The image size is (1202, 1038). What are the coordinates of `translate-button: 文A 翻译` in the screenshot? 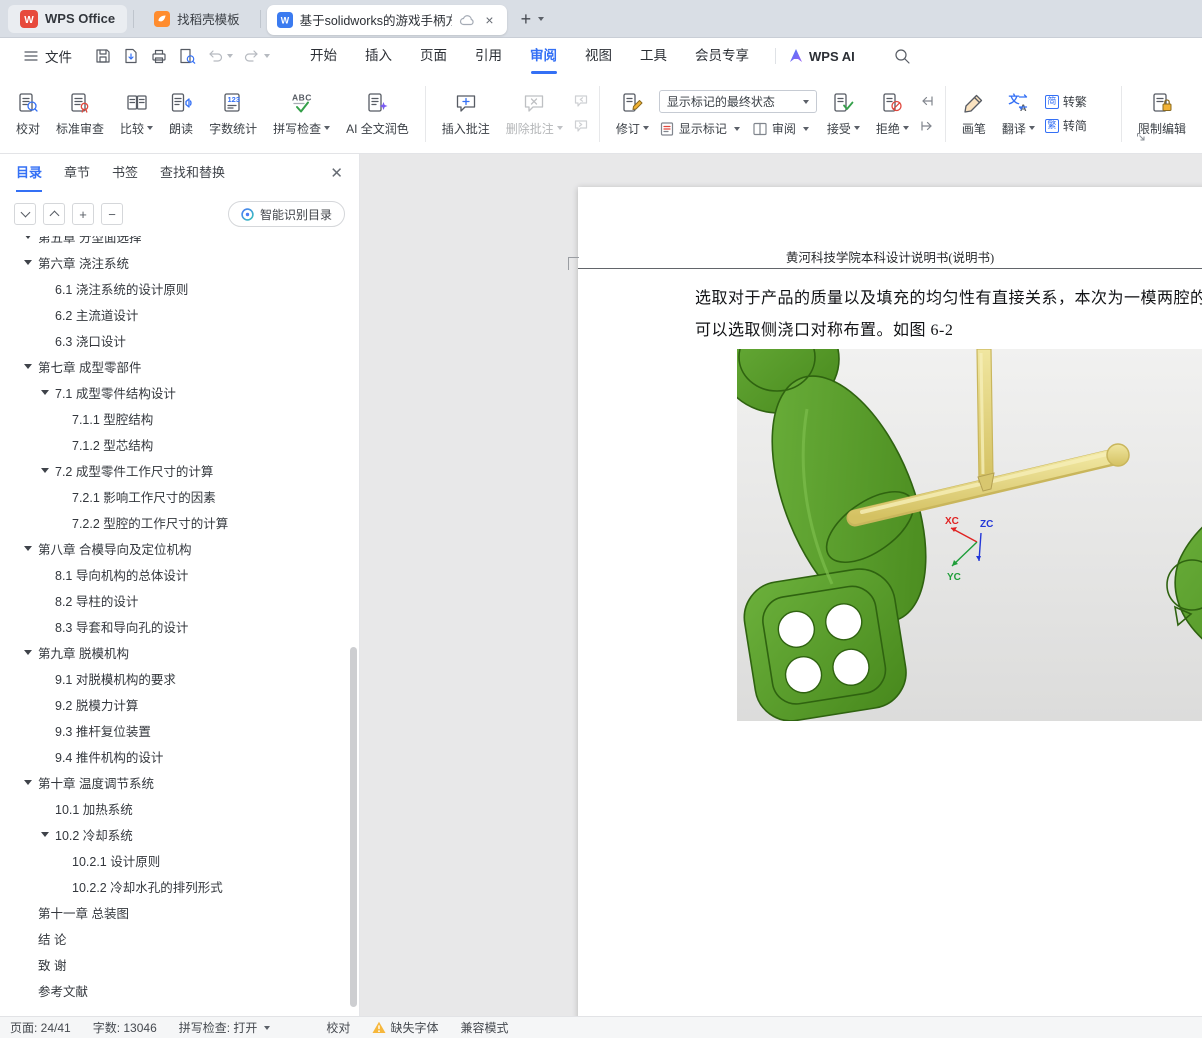 It's located at (1018, 114).